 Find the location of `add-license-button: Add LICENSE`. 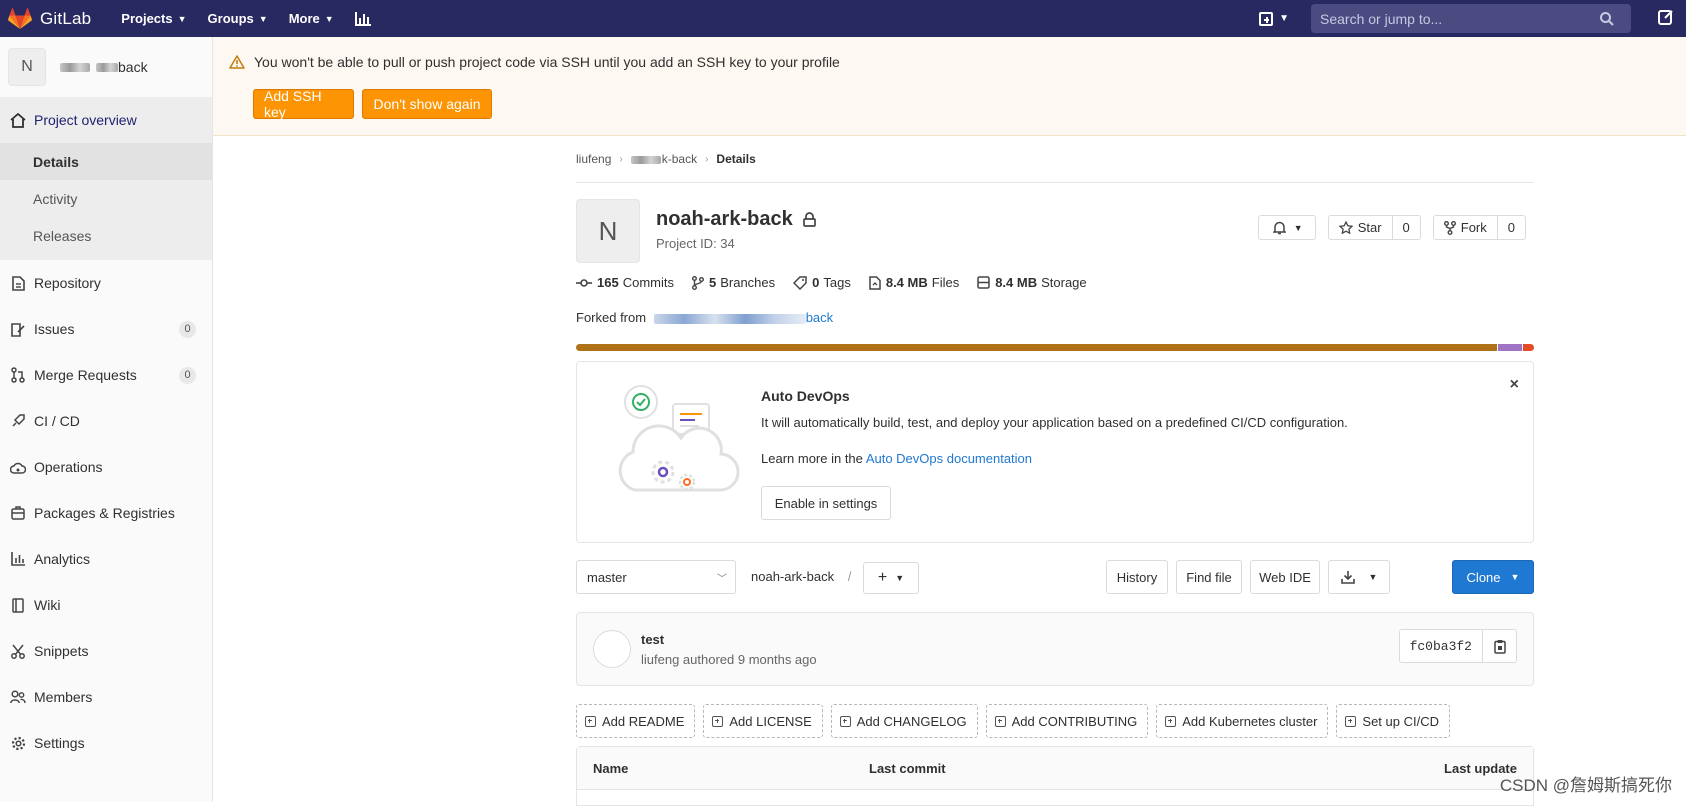

add-license-button: Add LICENSE is located at coordinates (762, 721).